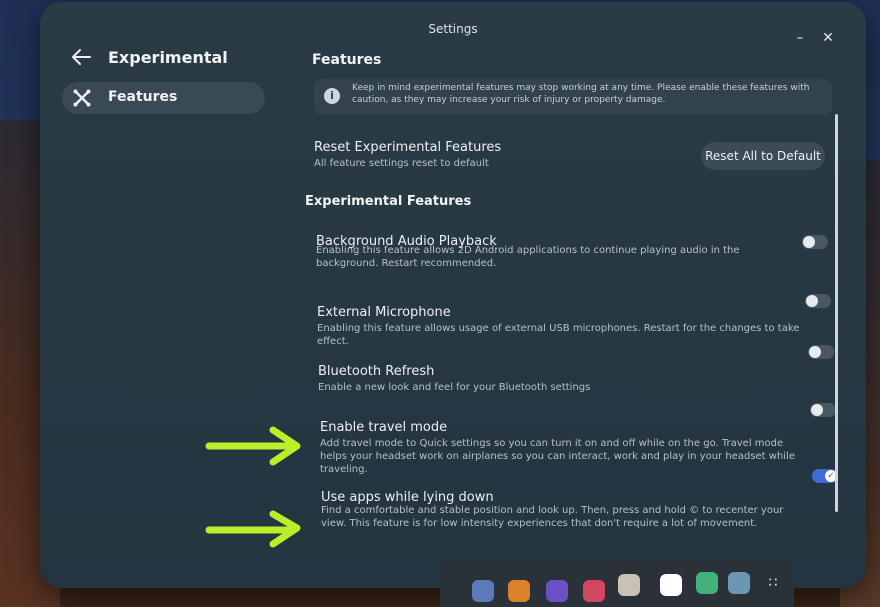 The height and width of the screenshot is (607, 880). What do you see at coordinates (836, 313) in the screenshot?
I see `scrollbar` at bounding box center [836, 313].